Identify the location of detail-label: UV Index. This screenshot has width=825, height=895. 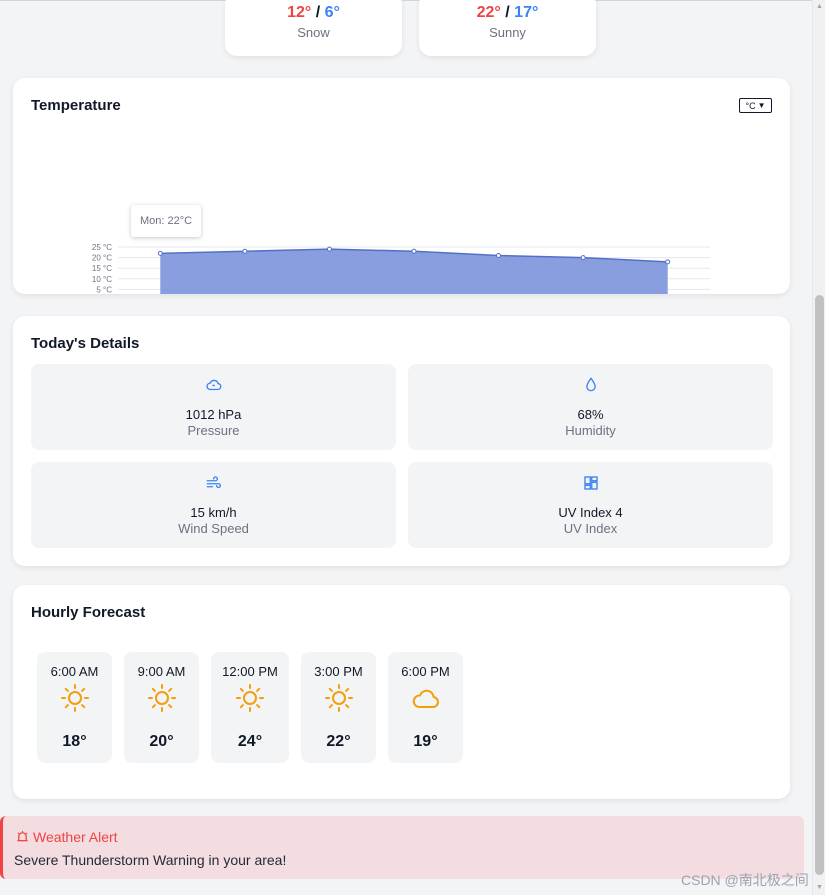
(590, 528).